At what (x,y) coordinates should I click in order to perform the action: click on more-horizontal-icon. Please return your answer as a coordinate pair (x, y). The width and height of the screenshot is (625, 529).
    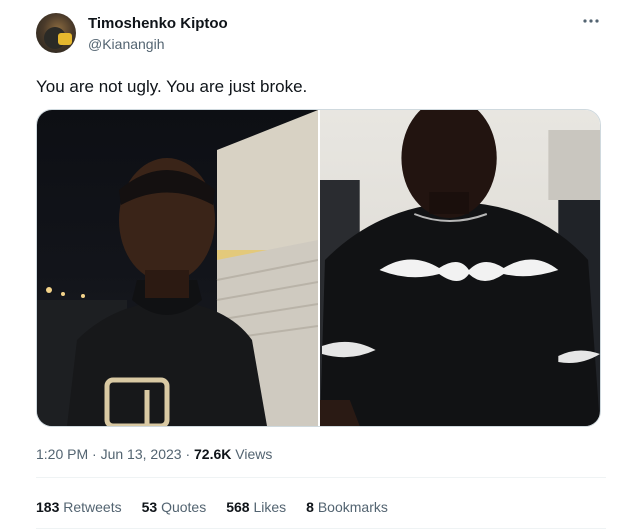
    Looking at the image, I should click on (591, 21).